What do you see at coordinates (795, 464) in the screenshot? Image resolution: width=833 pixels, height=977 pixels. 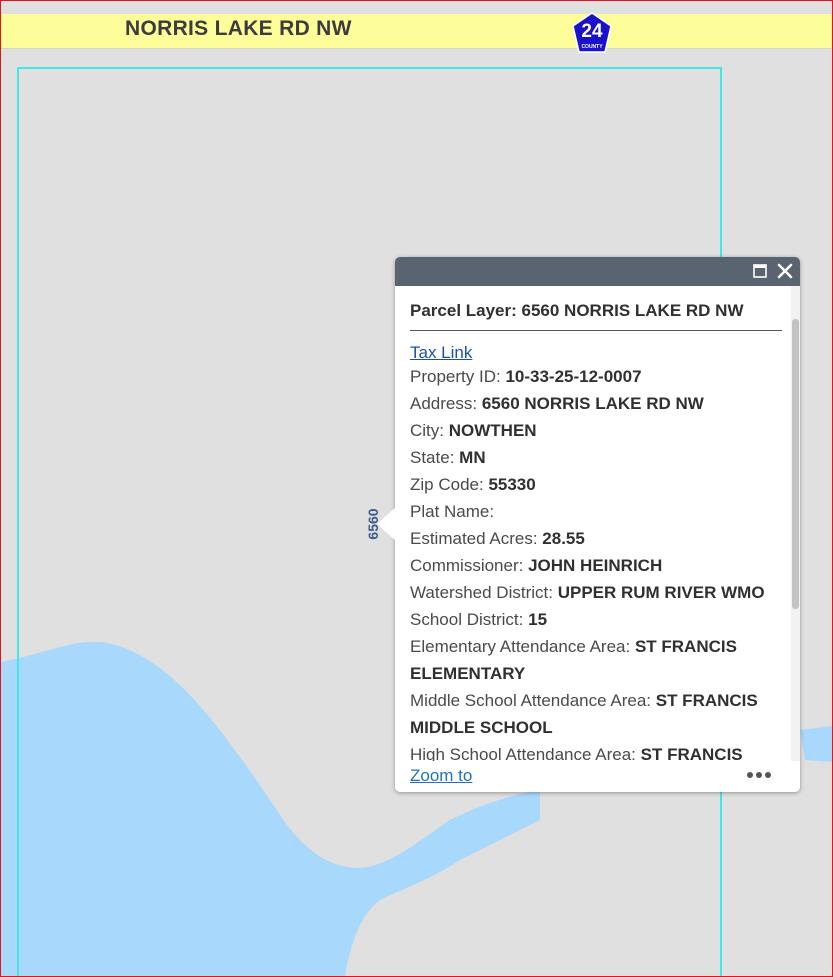 I see `scrollbar-thumb` at bounding box center [795, 464].